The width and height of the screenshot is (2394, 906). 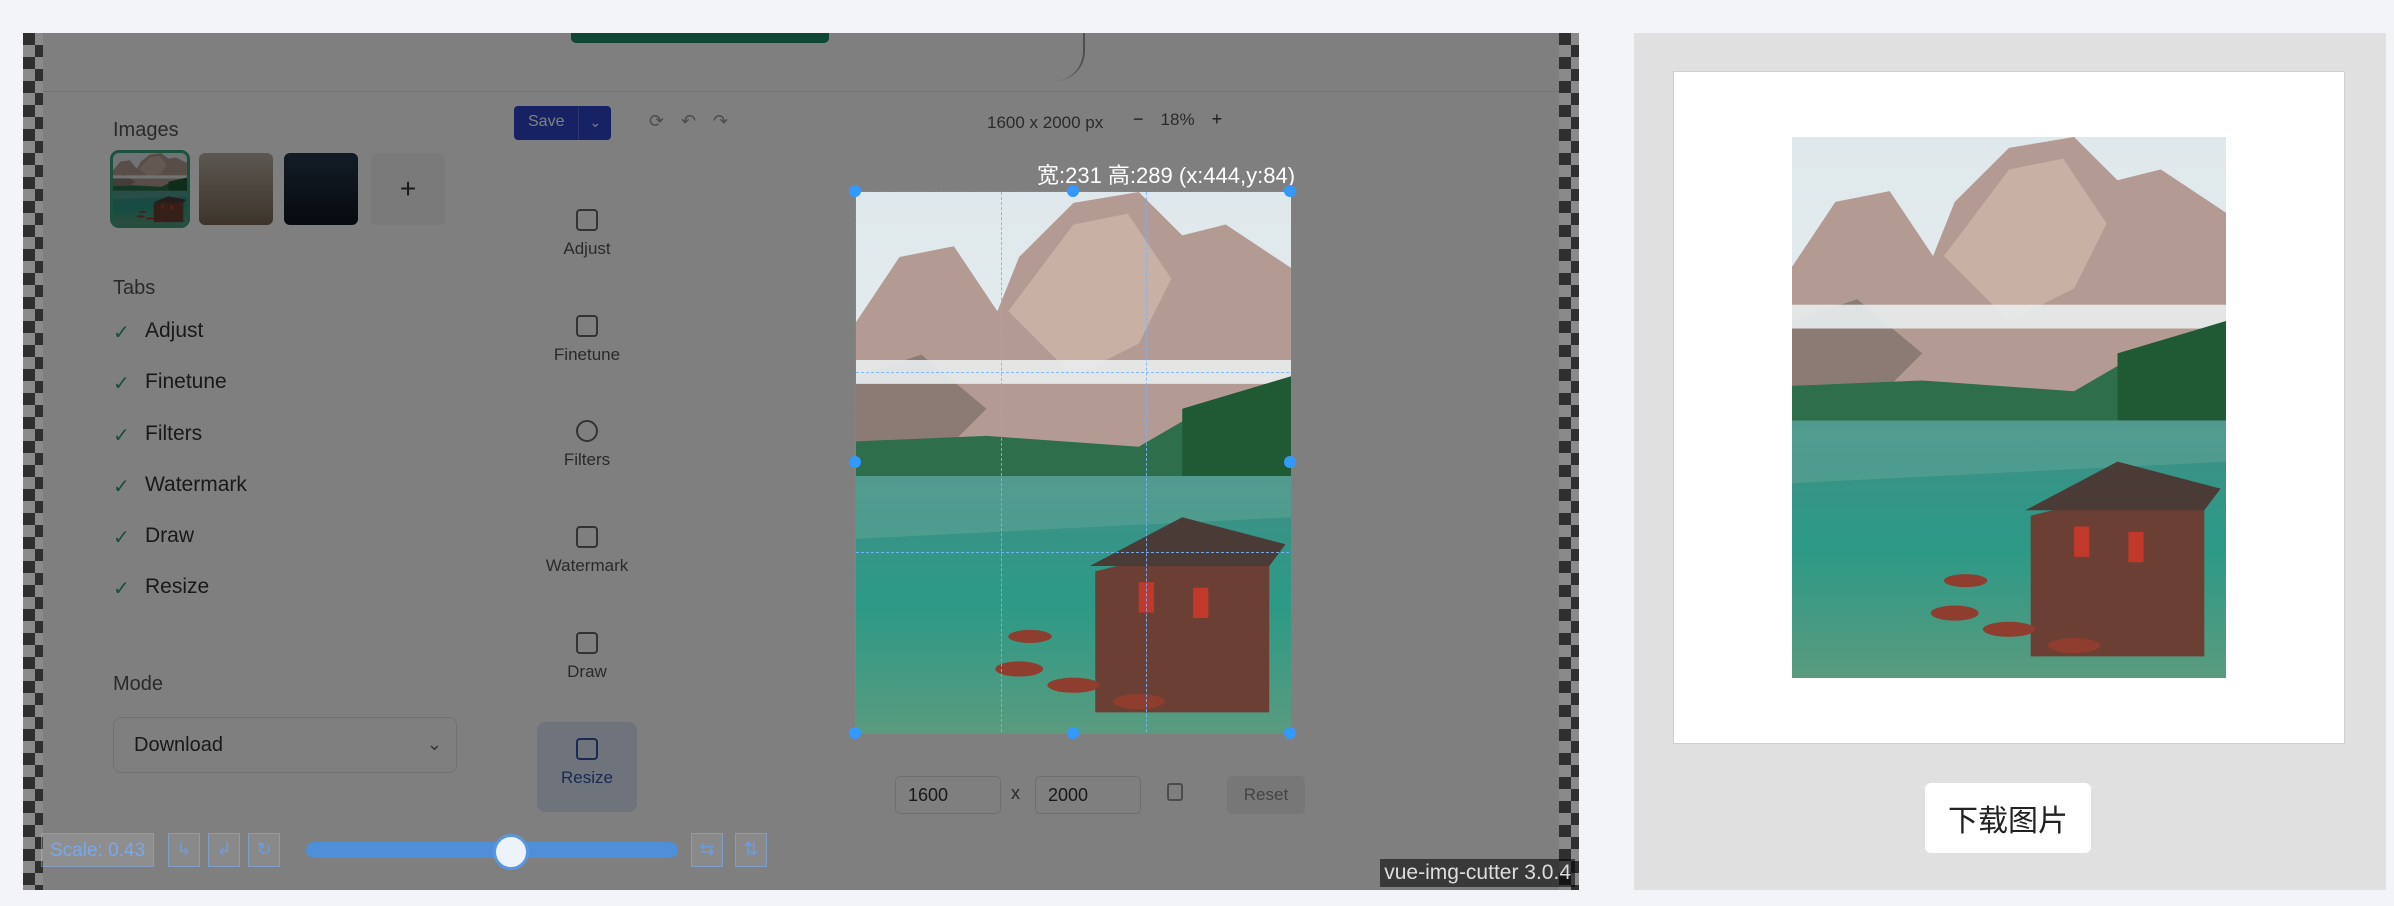 What do you see at coordinates (855, 462) in the screenshot?
I see `resize-handle-left` at bounding box center [855, 462].